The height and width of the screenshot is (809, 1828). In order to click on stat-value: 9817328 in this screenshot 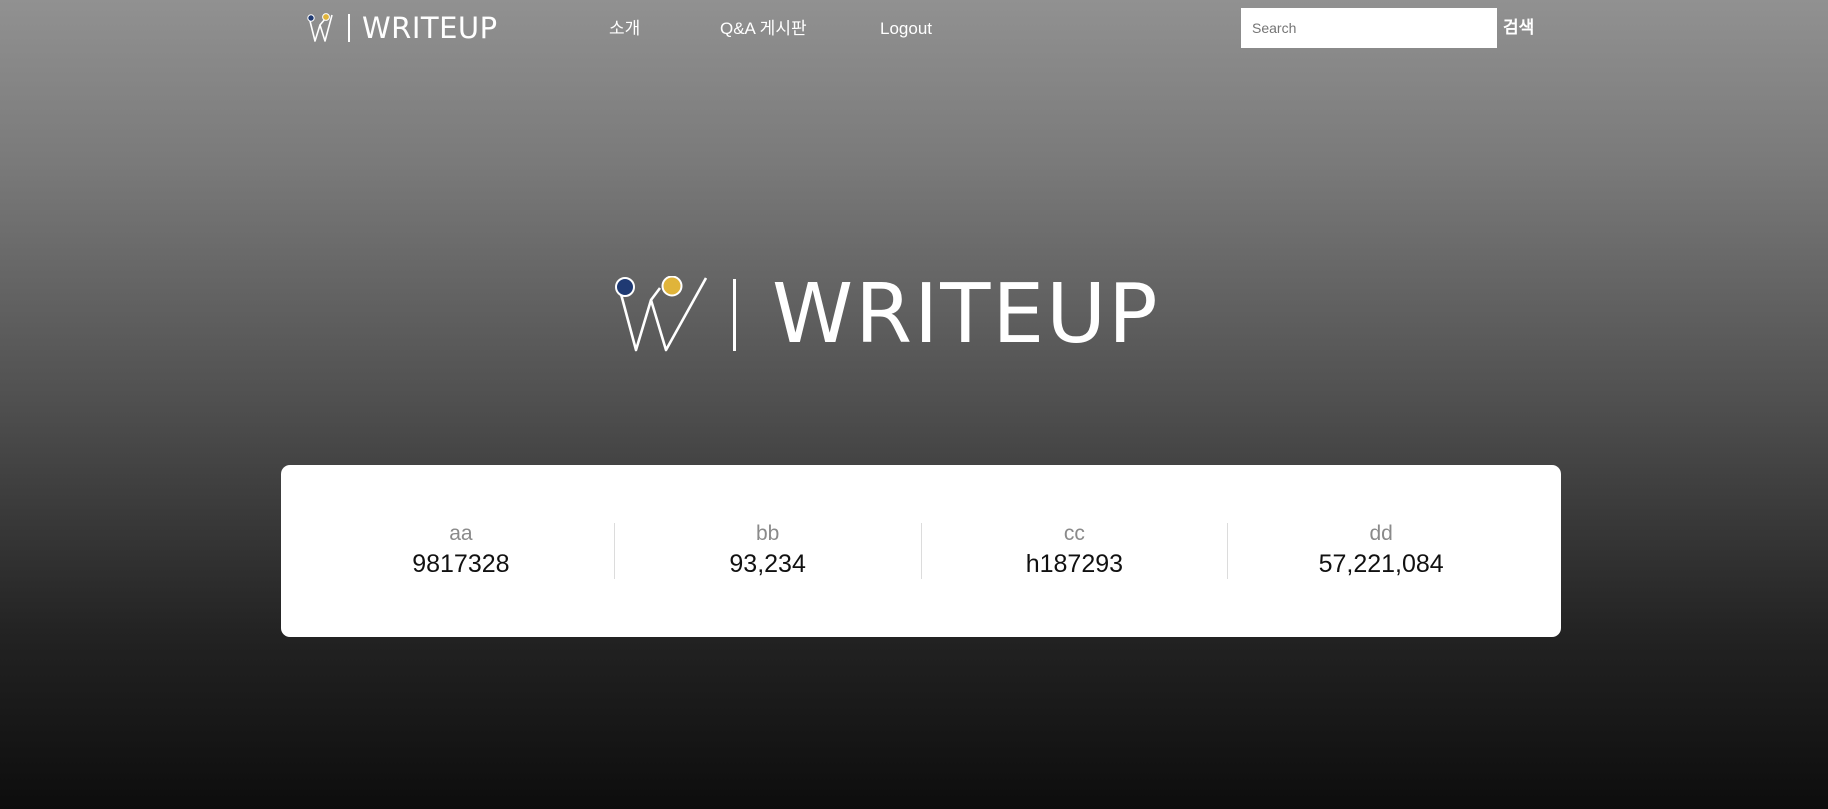, I will do `click(461, 564)`.